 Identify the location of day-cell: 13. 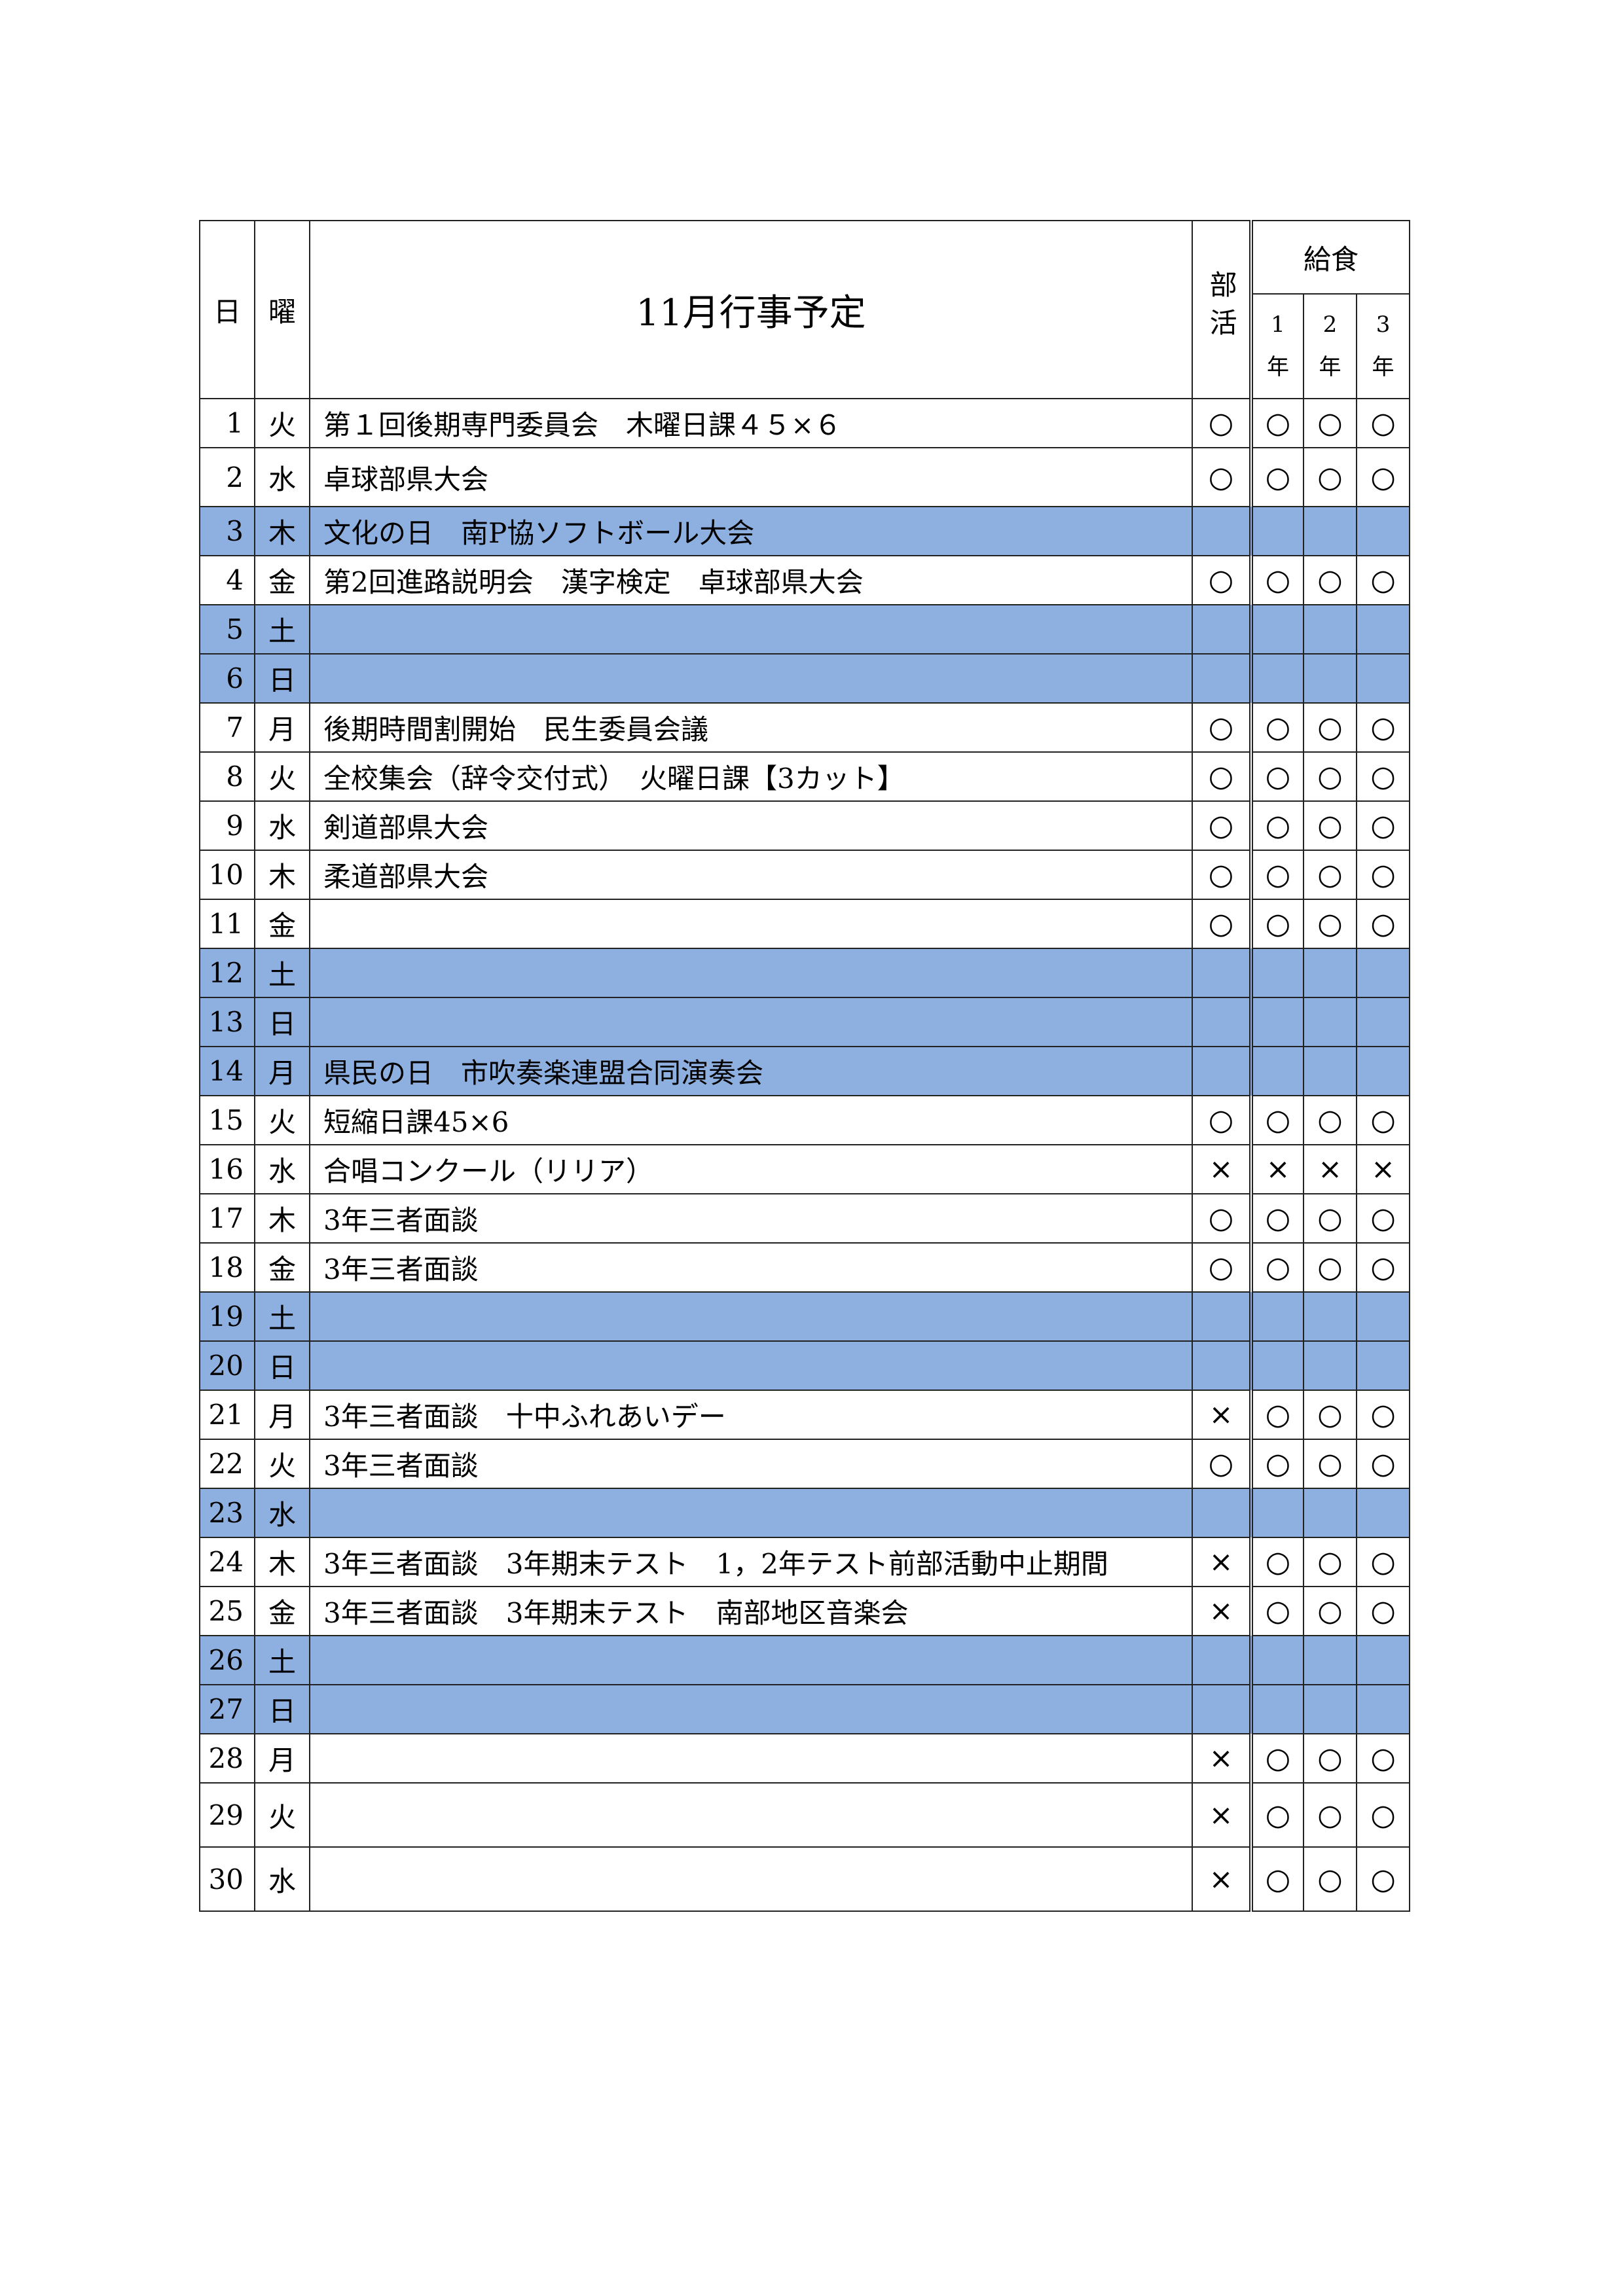
(227, 1022).